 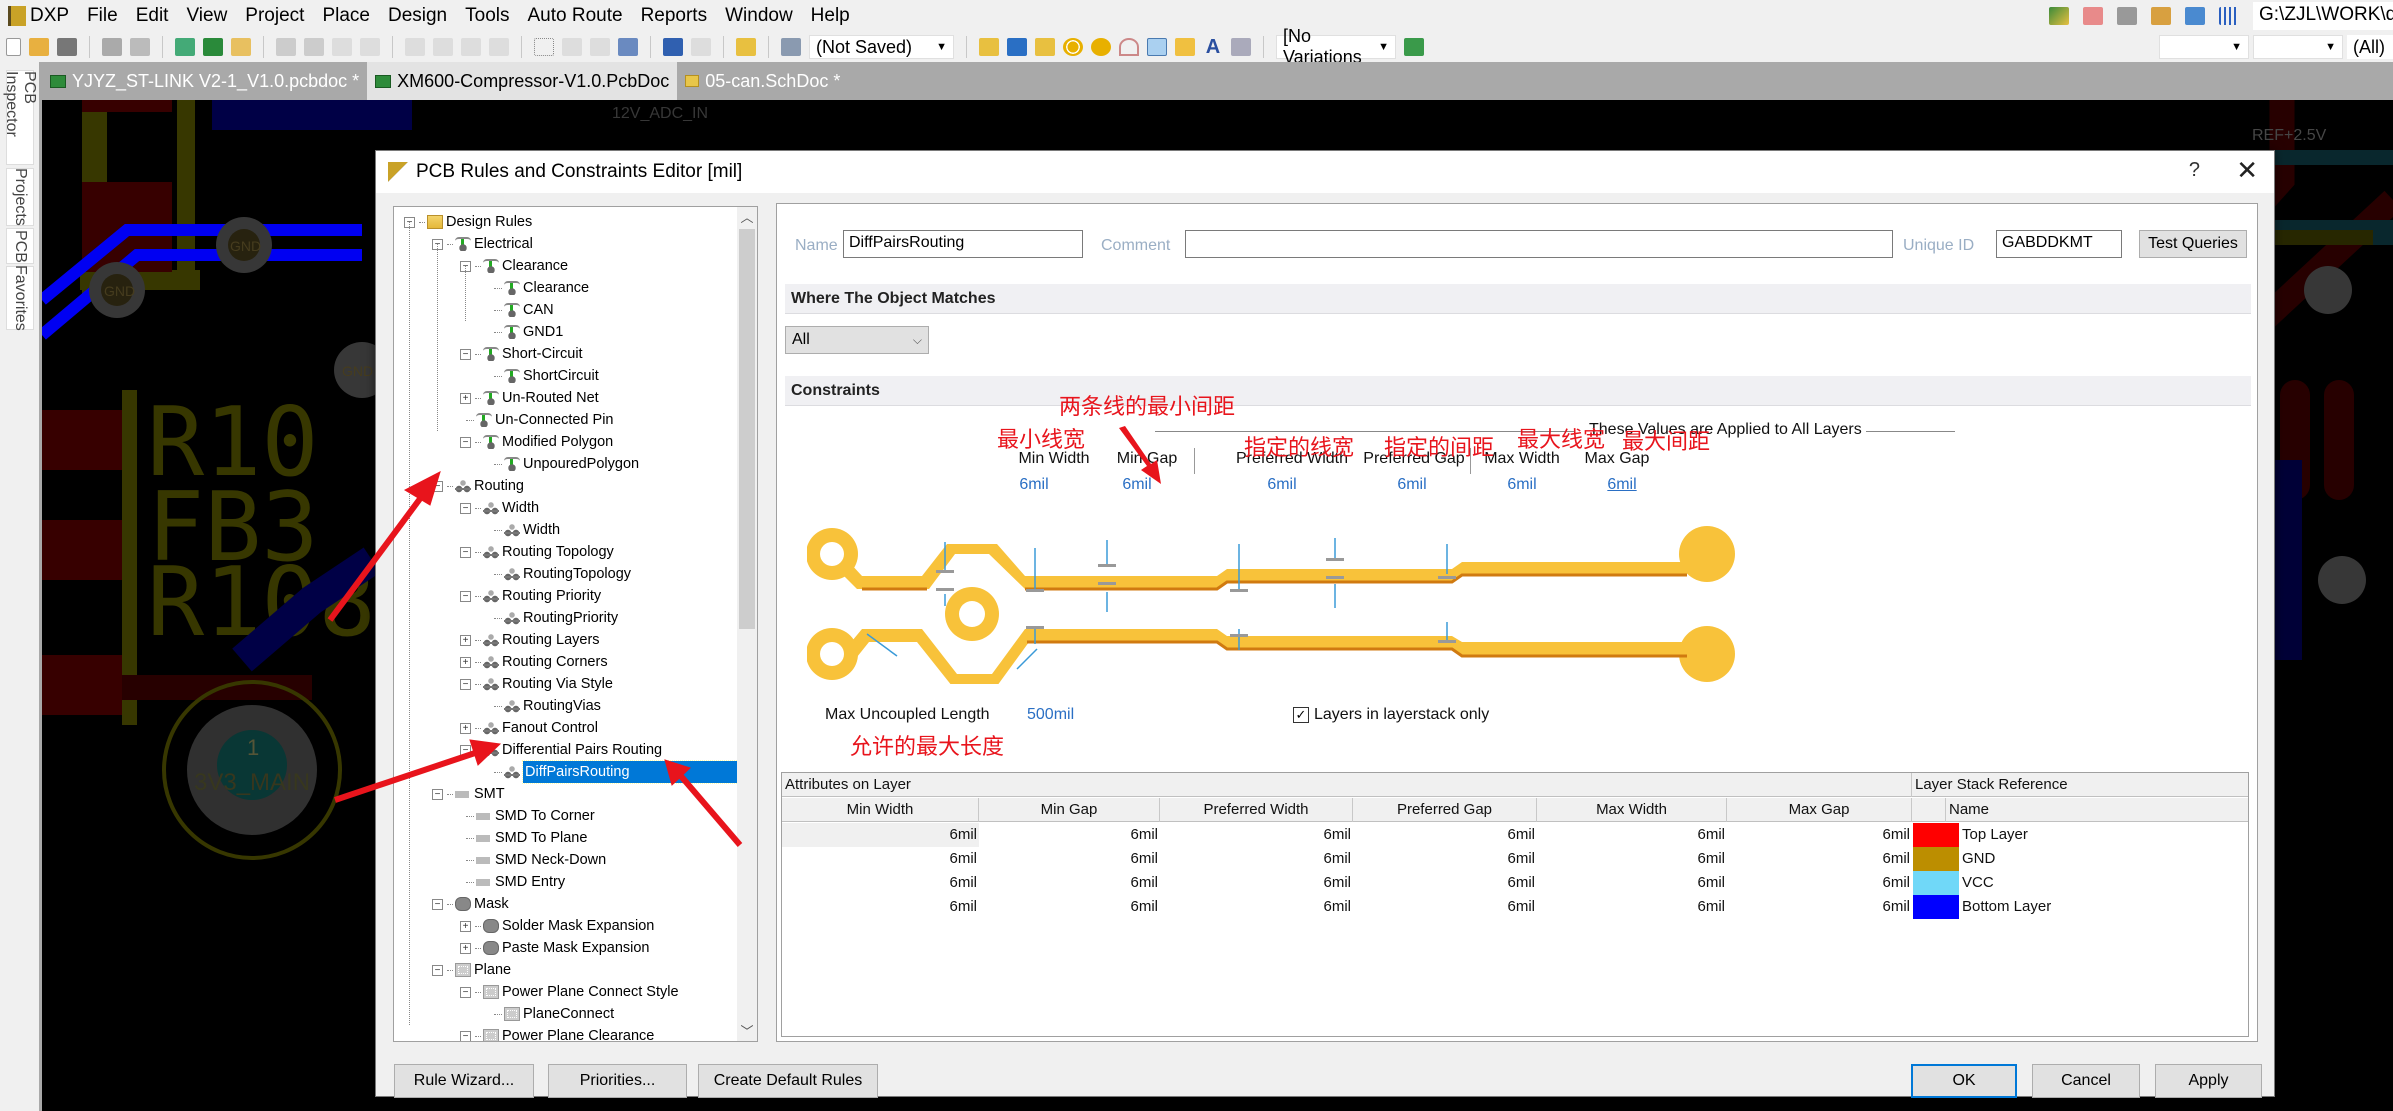 I want to click on min-width-value: 6mil, so click(x=1034, y=485).